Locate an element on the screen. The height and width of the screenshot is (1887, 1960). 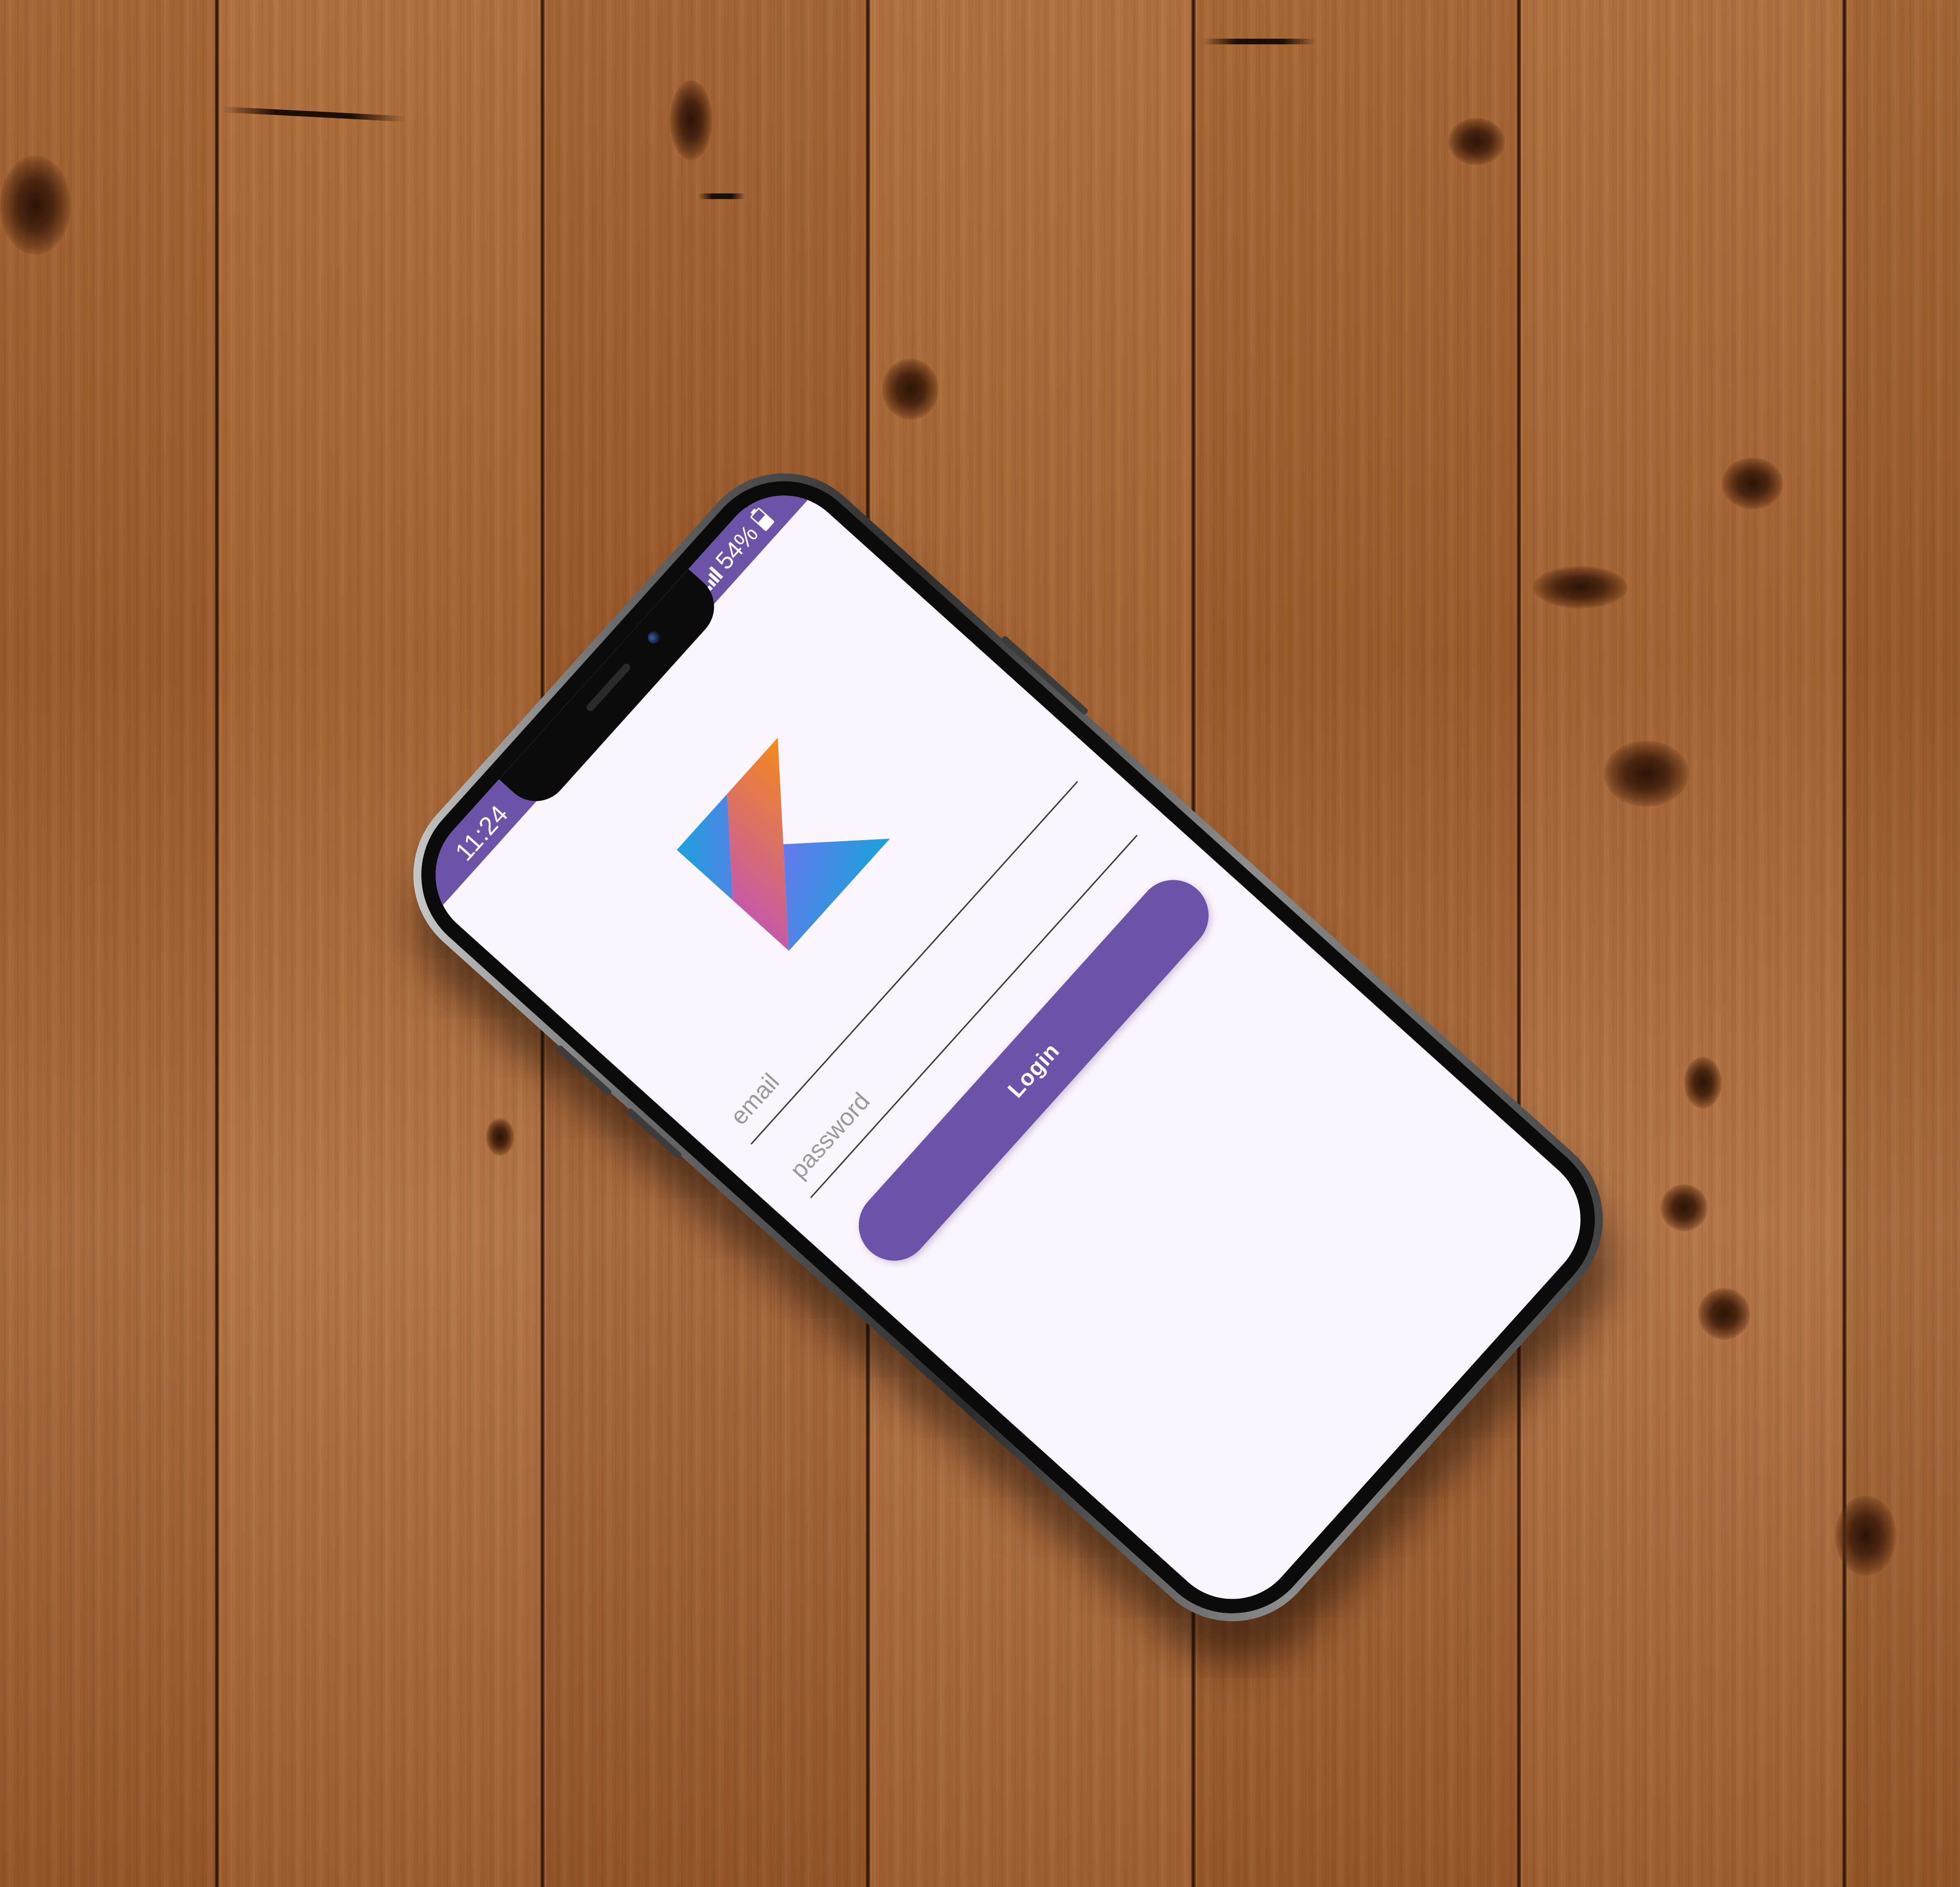
battery-icon is located at coordinates (762, 519).